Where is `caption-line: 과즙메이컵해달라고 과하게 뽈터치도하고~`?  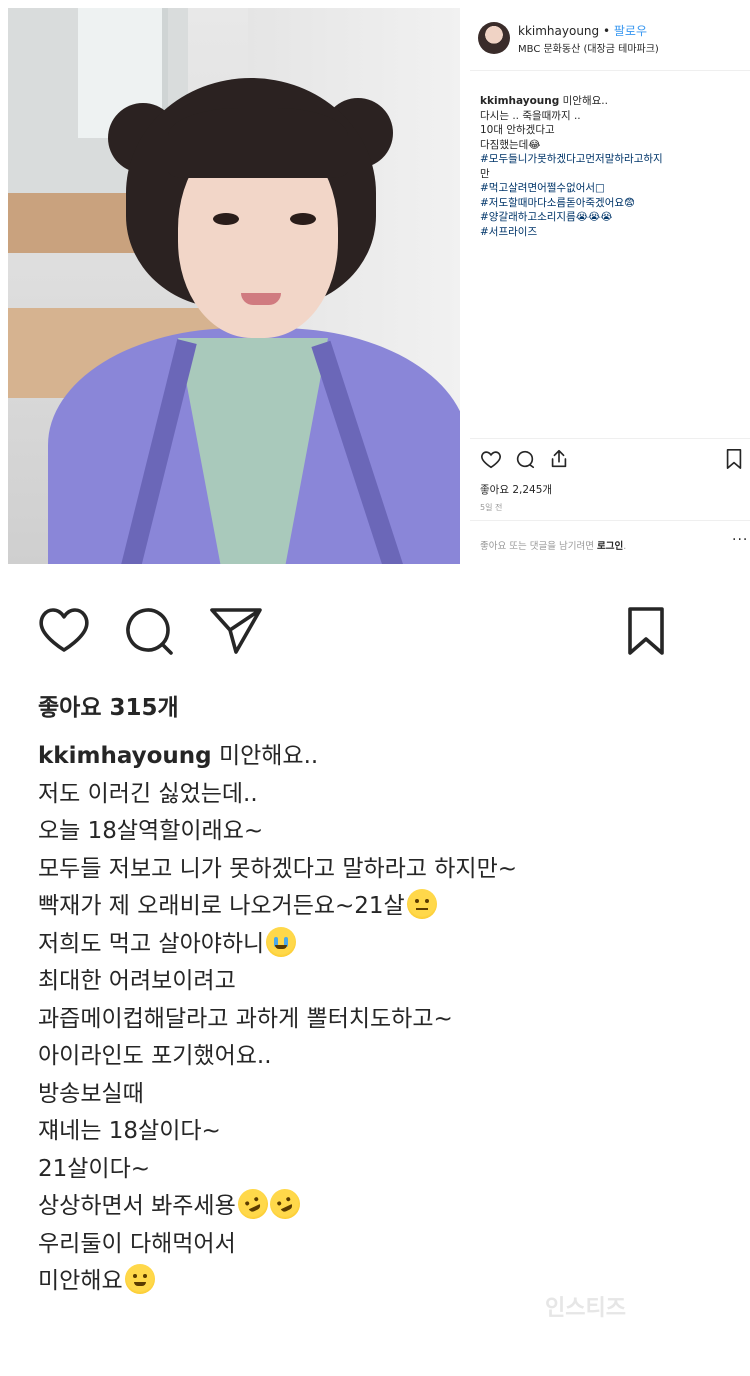
caption-line: 과즙메이컵해달라고 과하게 뽈터치도하고~ is located at coordinates (383, 1020).